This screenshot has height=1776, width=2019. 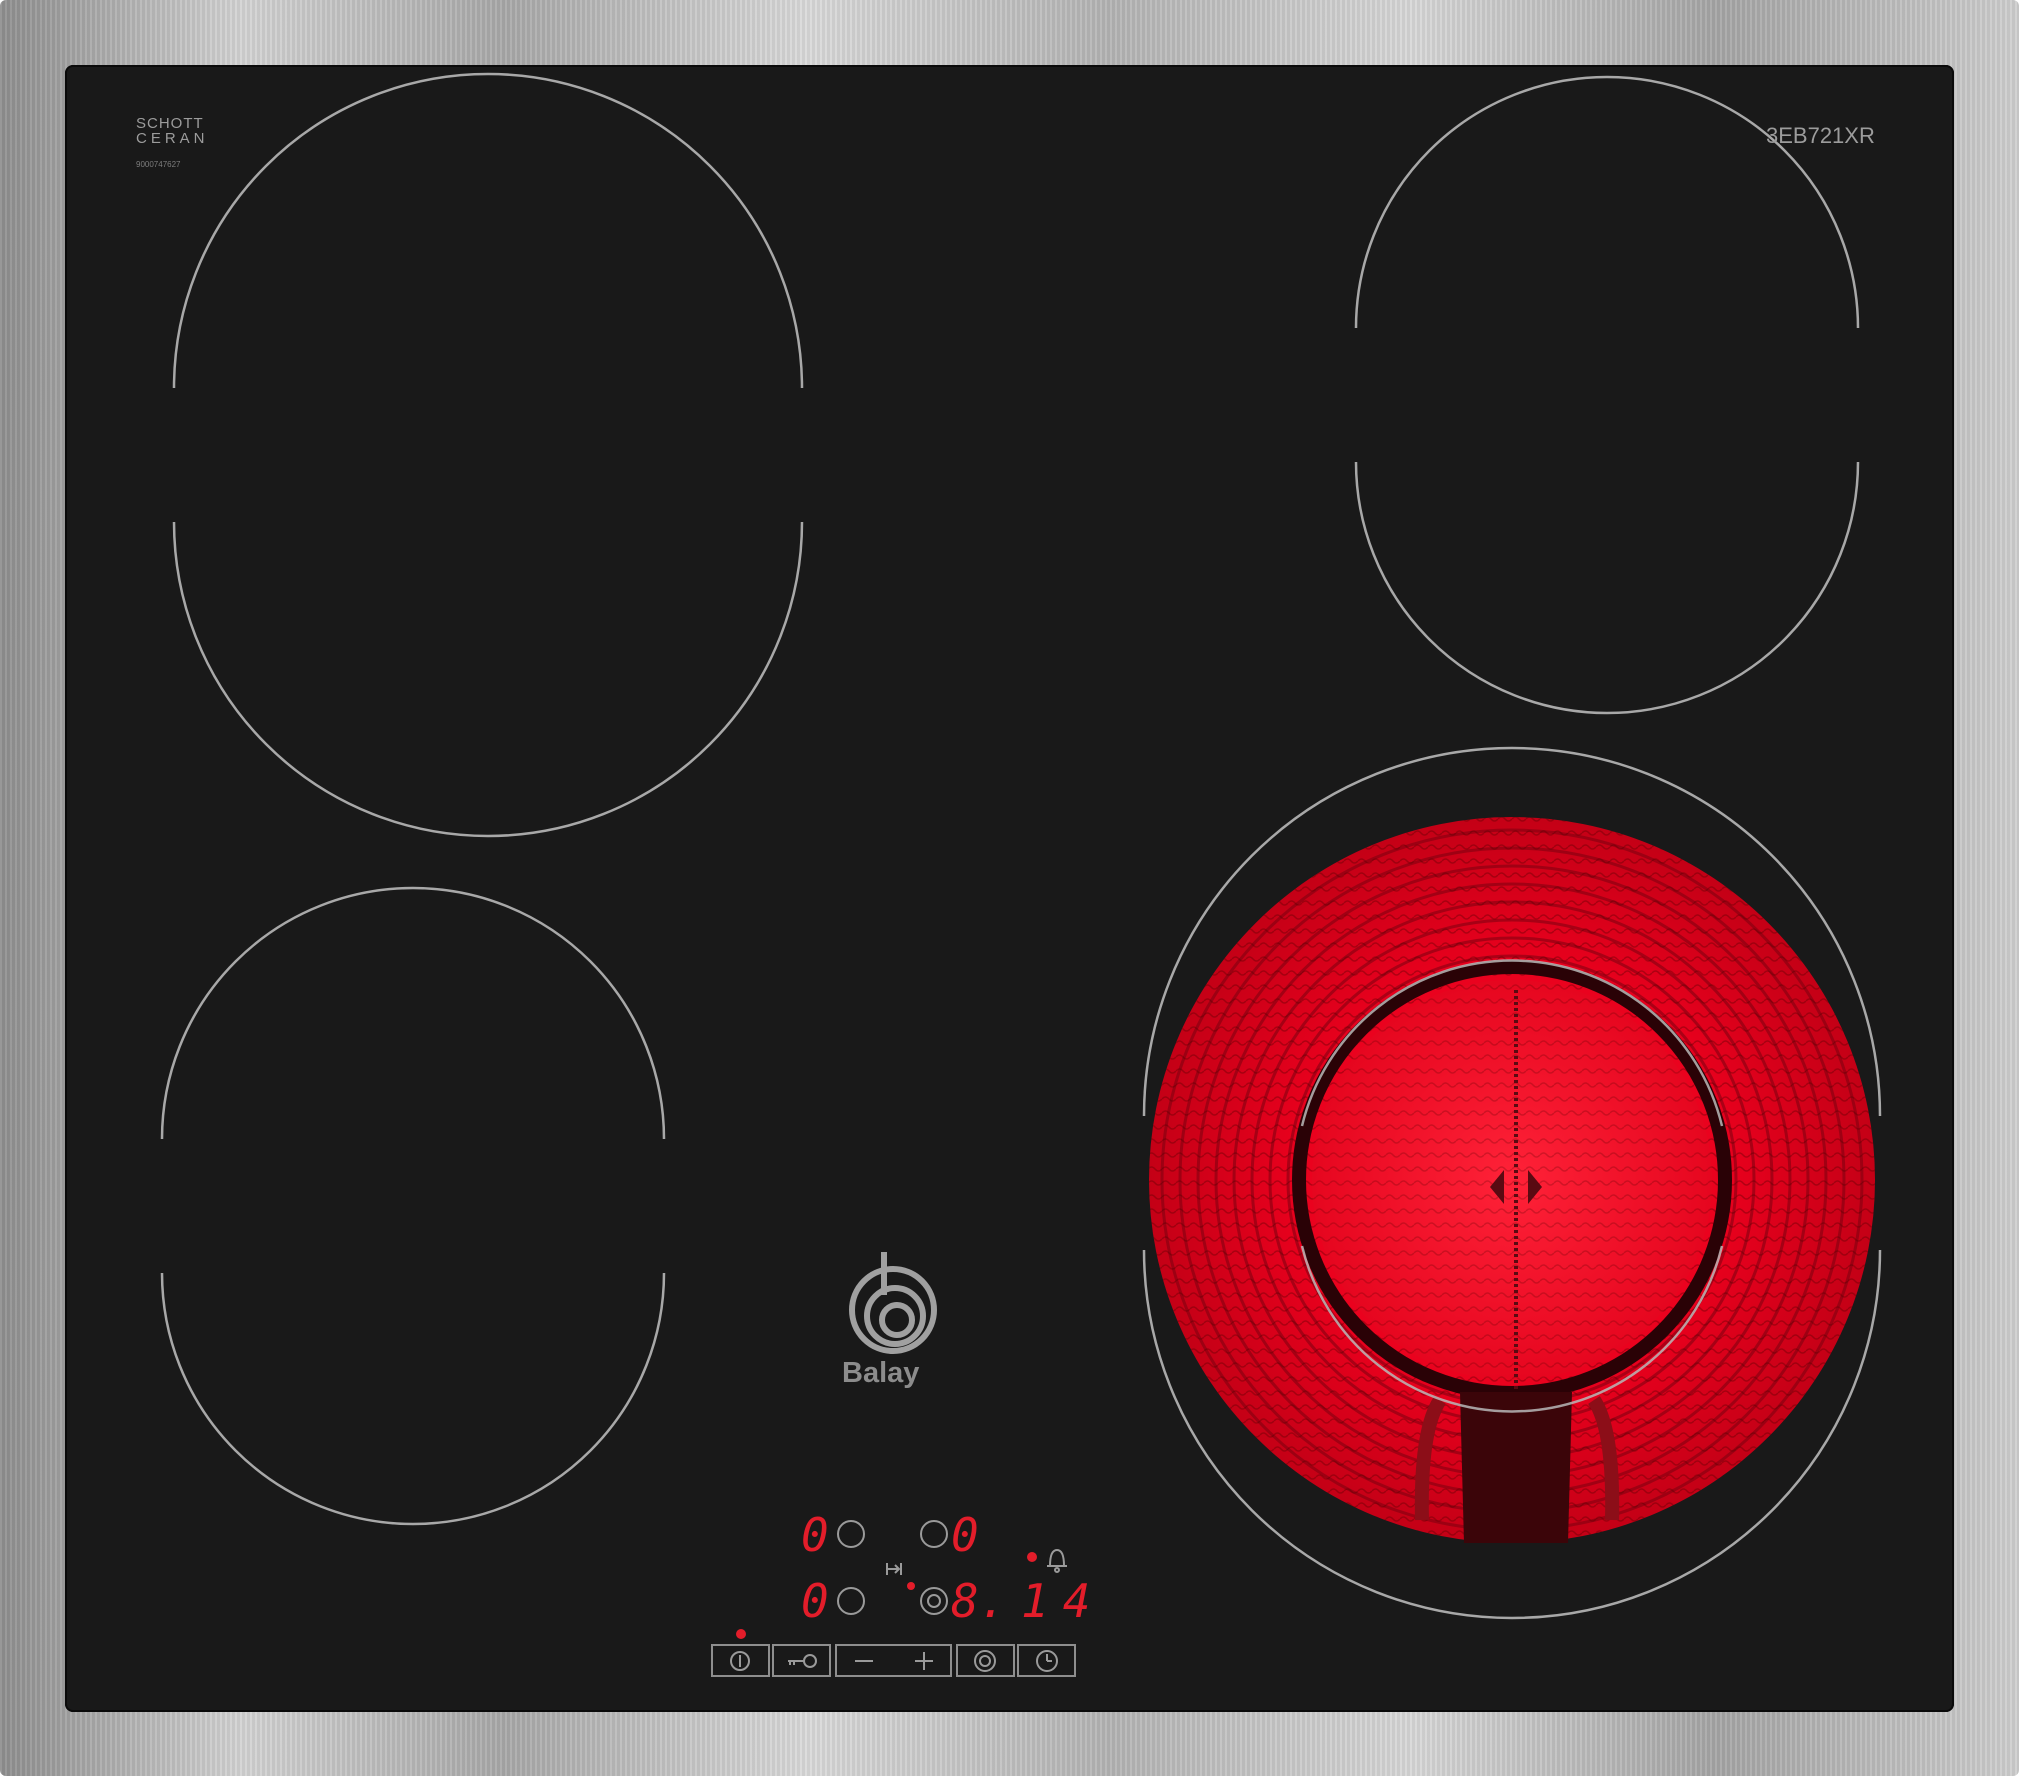 I want to click on front-right-level-display: 8., so click(x=979, y=1601).